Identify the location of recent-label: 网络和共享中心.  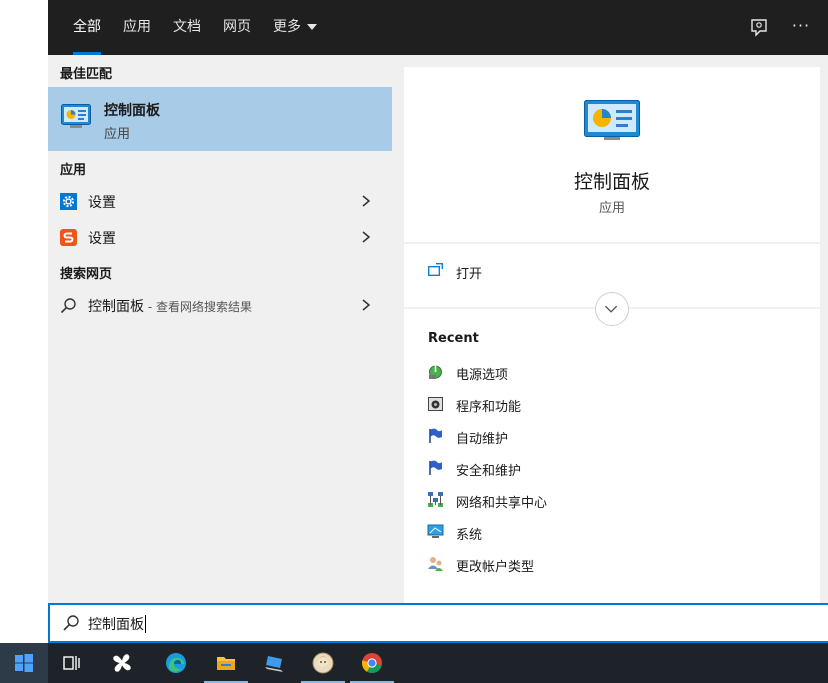
(502, 503).